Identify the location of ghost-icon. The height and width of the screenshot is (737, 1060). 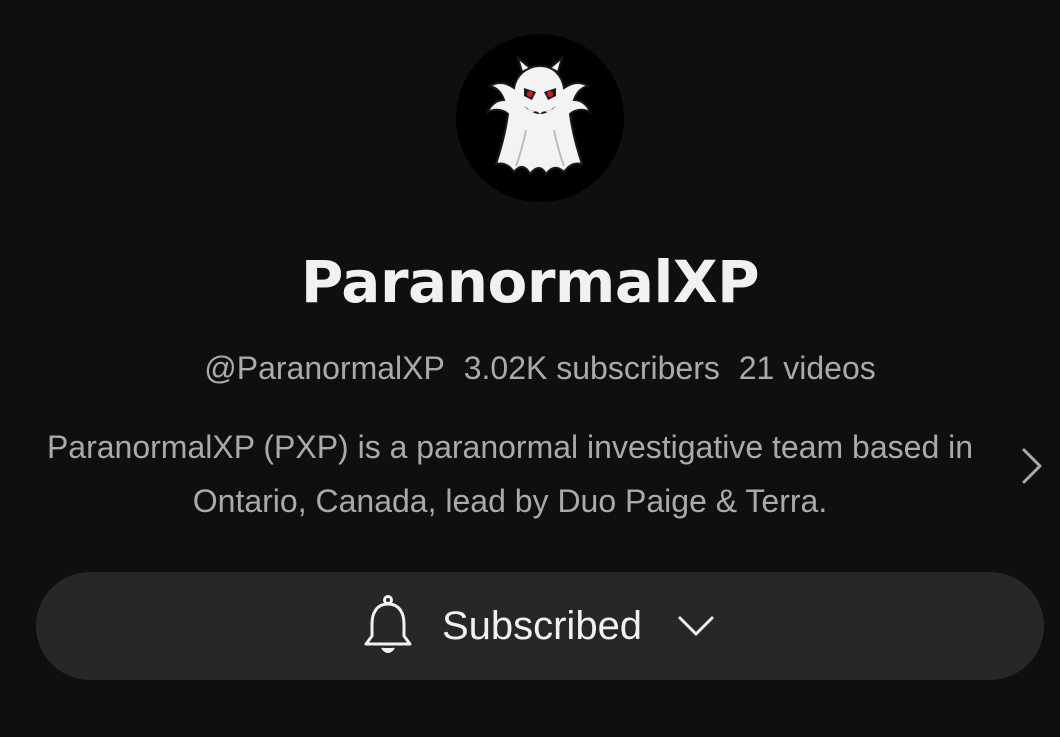
(539, 115).